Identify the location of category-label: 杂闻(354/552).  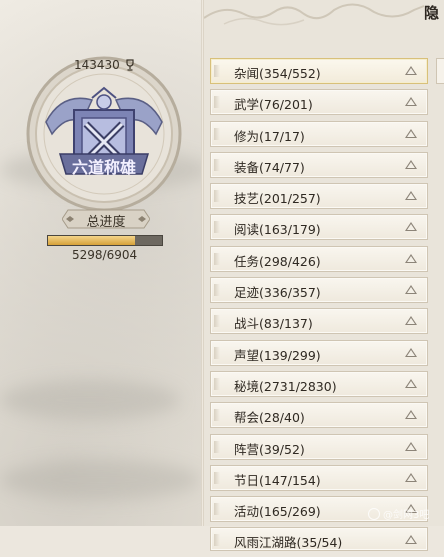
(277, 73).